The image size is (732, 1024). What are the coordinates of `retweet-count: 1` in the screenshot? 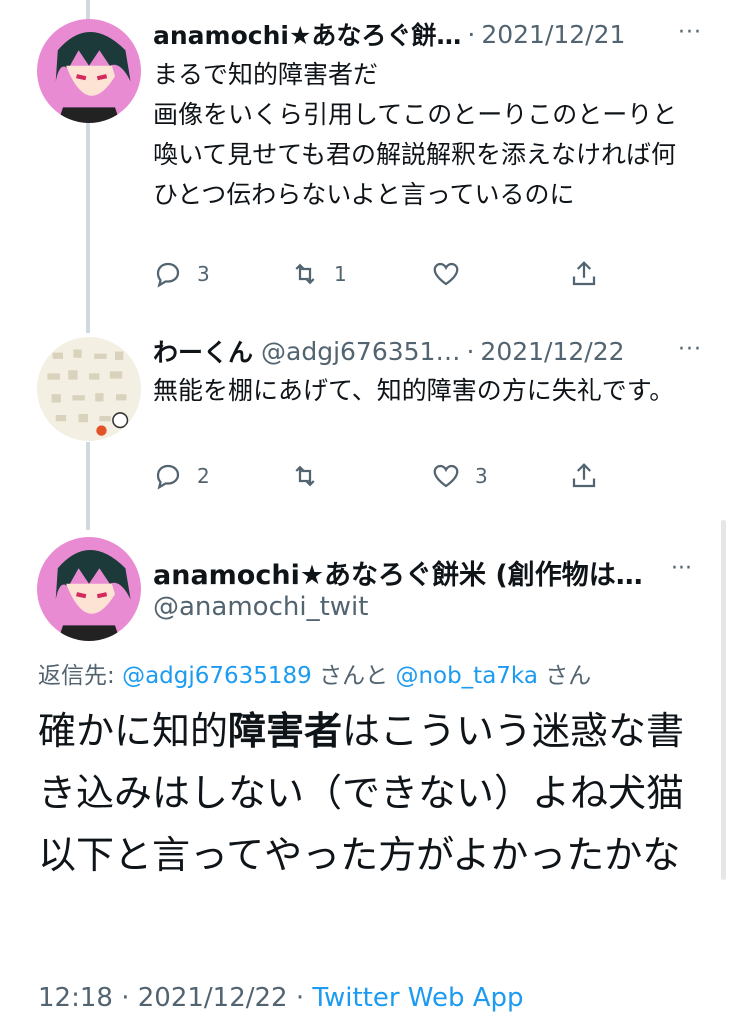 It's located at (340, 274).